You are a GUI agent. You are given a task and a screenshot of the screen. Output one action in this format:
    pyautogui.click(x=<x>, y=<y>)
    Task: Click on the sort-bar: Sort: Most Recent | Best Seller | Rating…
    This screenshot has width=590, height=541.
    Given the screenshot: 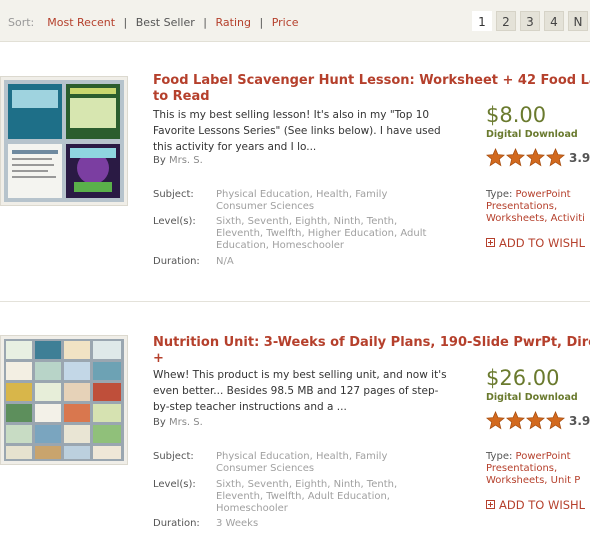 What is the action you would take?
    pyautogui.click(x=295, y=21)
    